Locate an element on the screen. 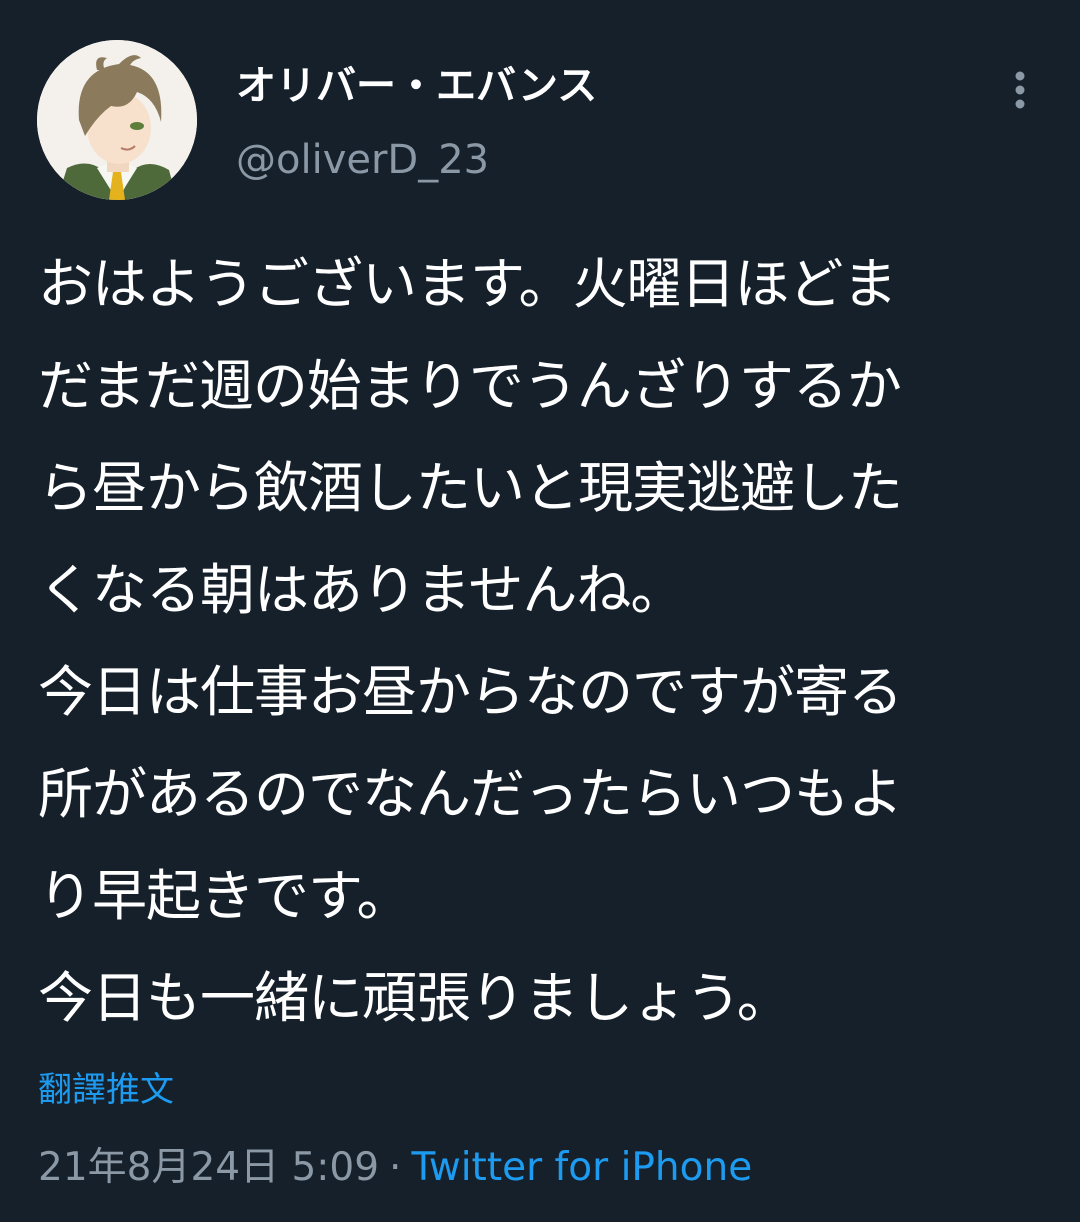 The width and height of the screenshot is (1080, 1222). avatar-illustration is located at coordinates (117, 120).